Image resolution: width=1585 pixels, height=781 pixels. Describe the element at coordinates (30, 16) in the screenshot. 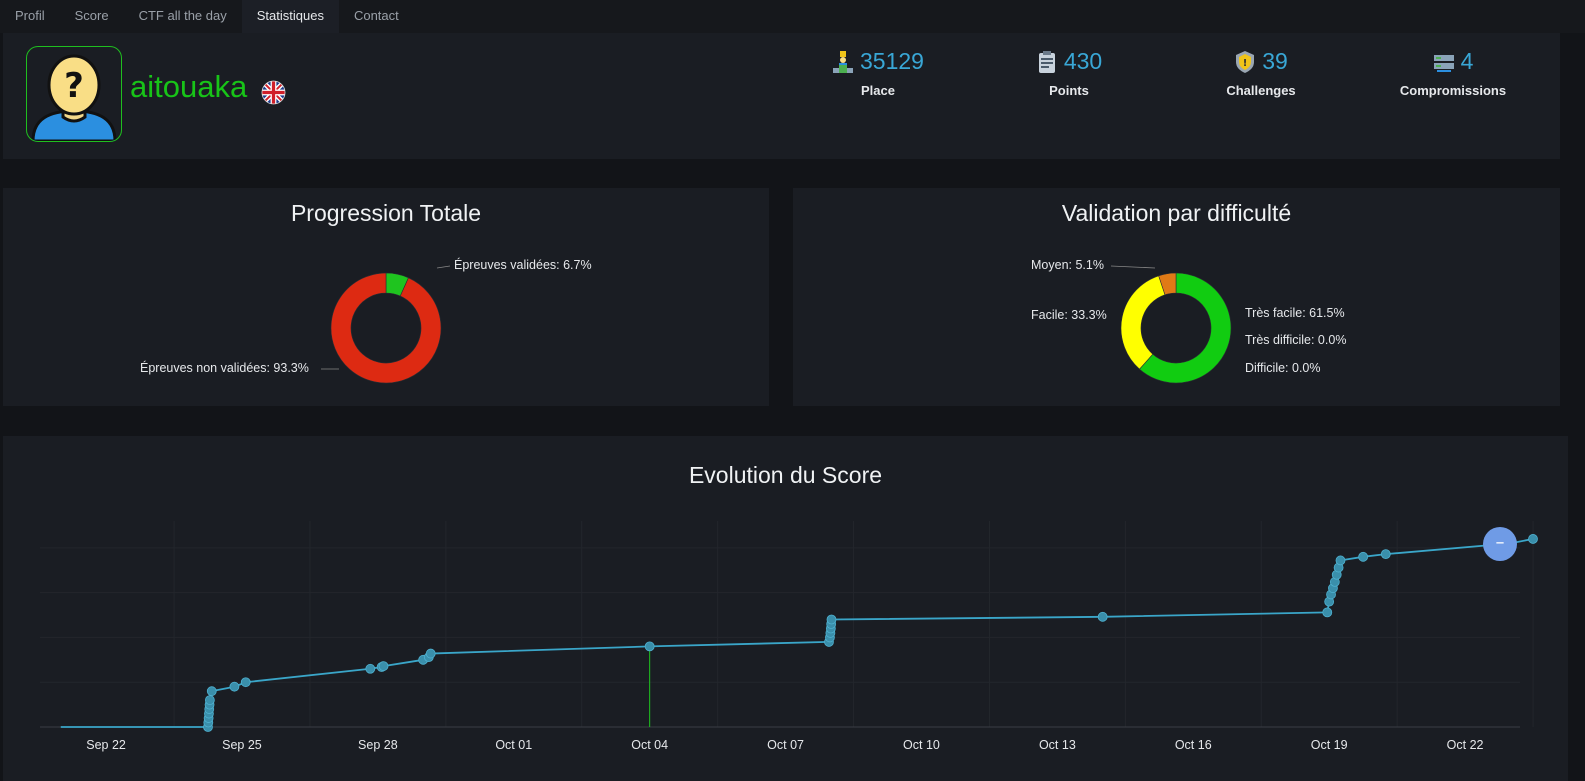

I see `tab-profil: Profil` at that location.